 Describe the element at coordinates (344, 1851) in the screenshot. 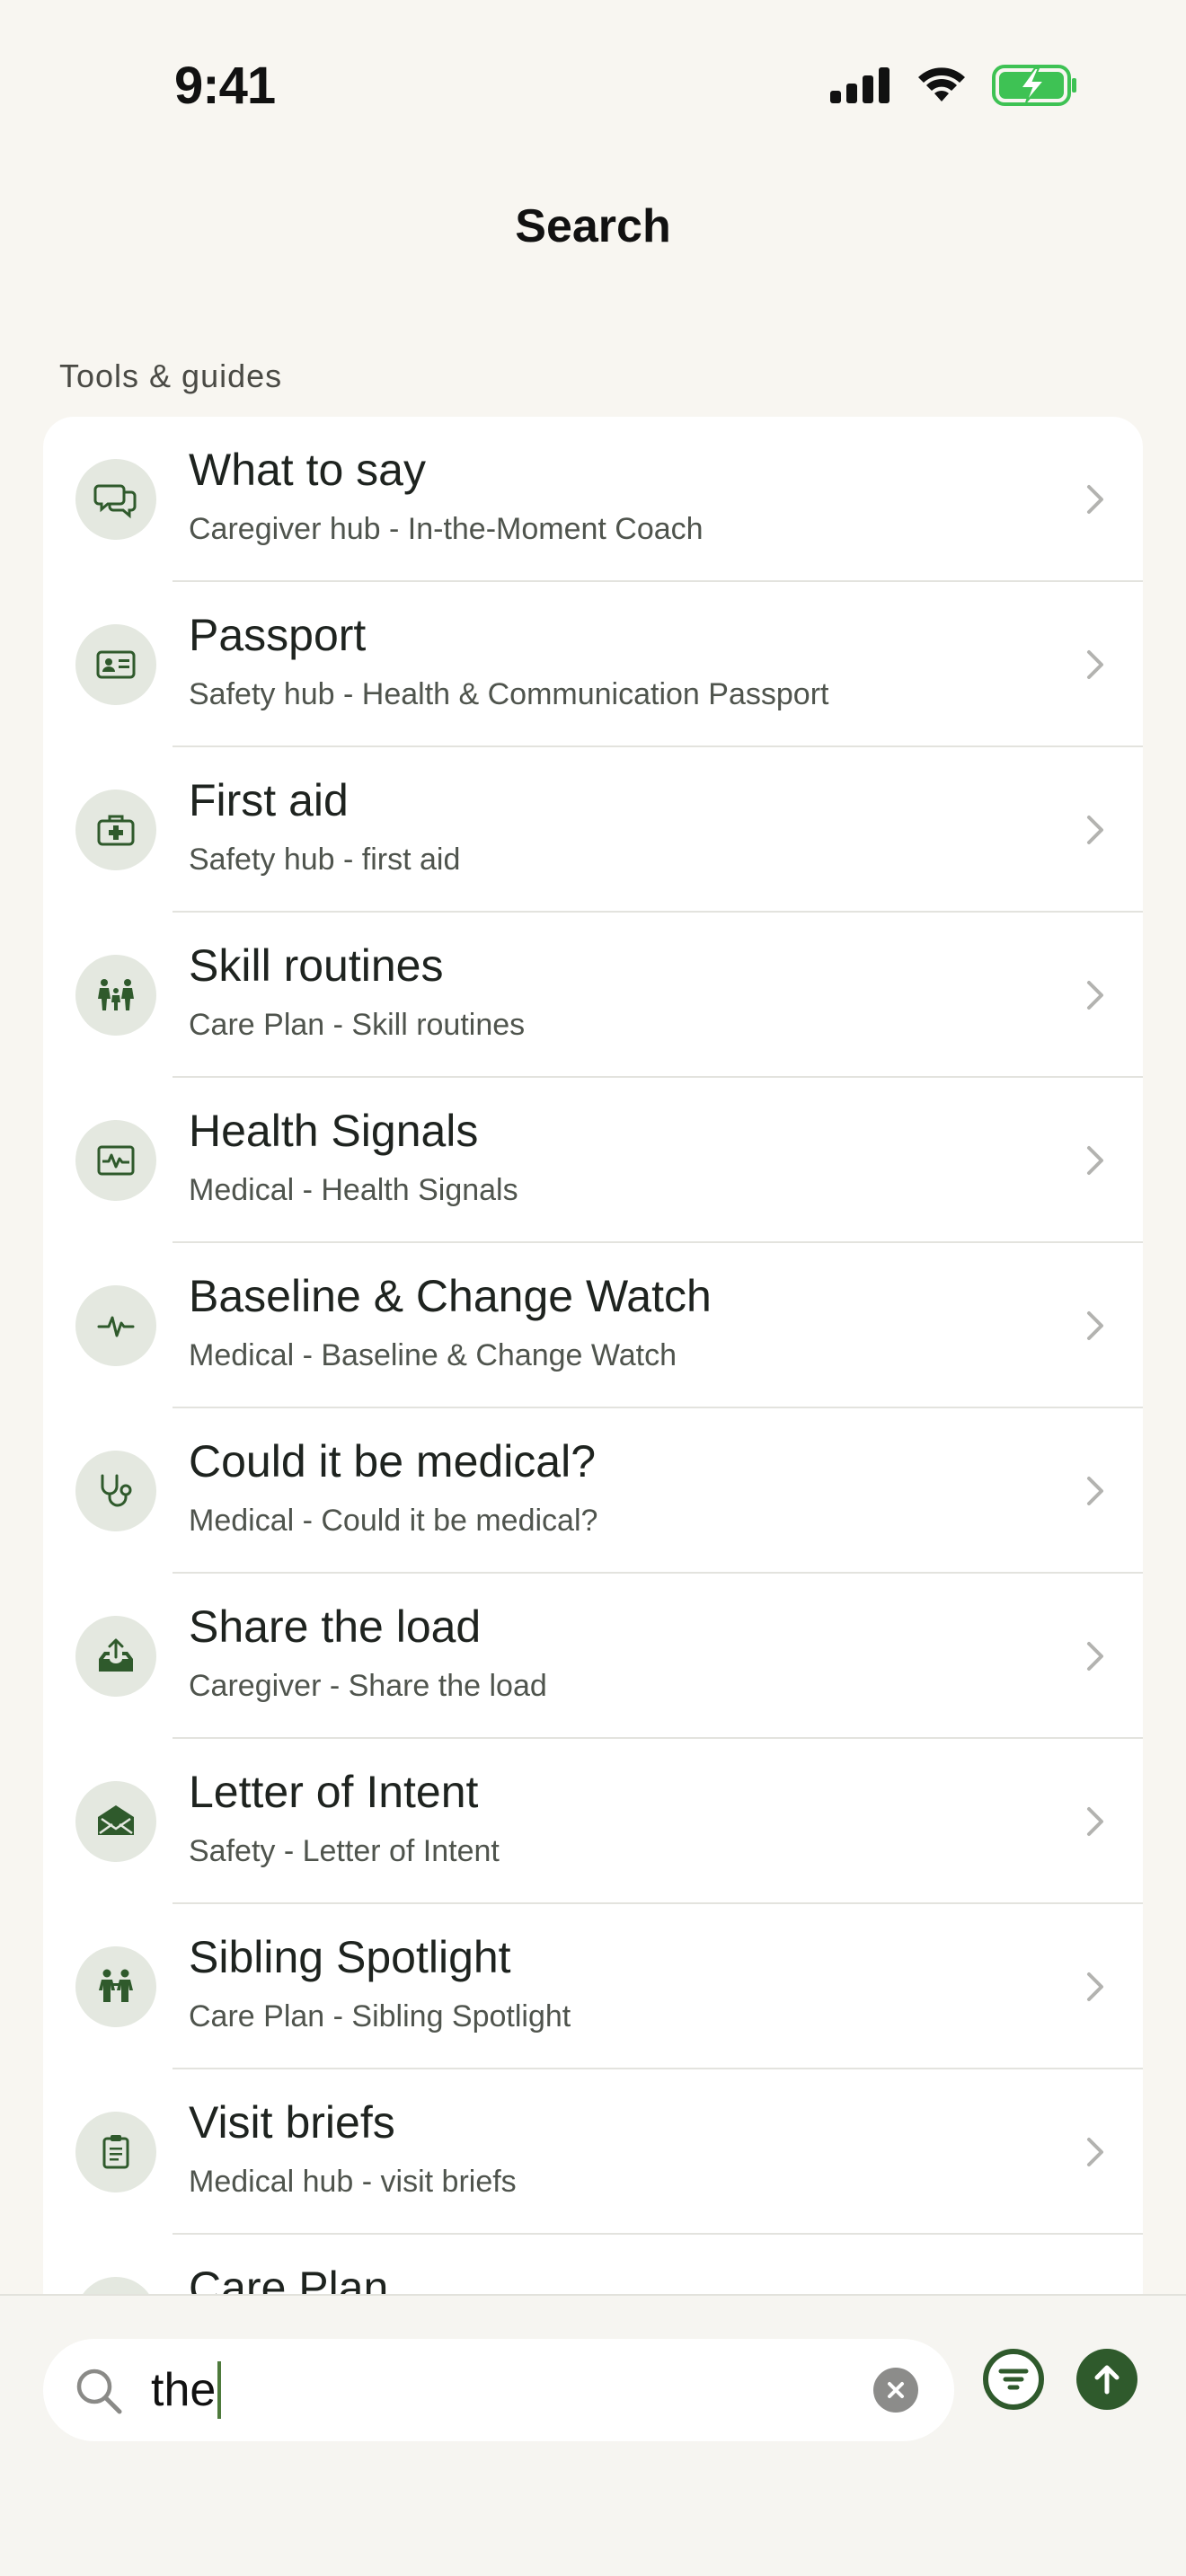

I see `list-item-subtitle: Safety - Letter of Intent` at that location.